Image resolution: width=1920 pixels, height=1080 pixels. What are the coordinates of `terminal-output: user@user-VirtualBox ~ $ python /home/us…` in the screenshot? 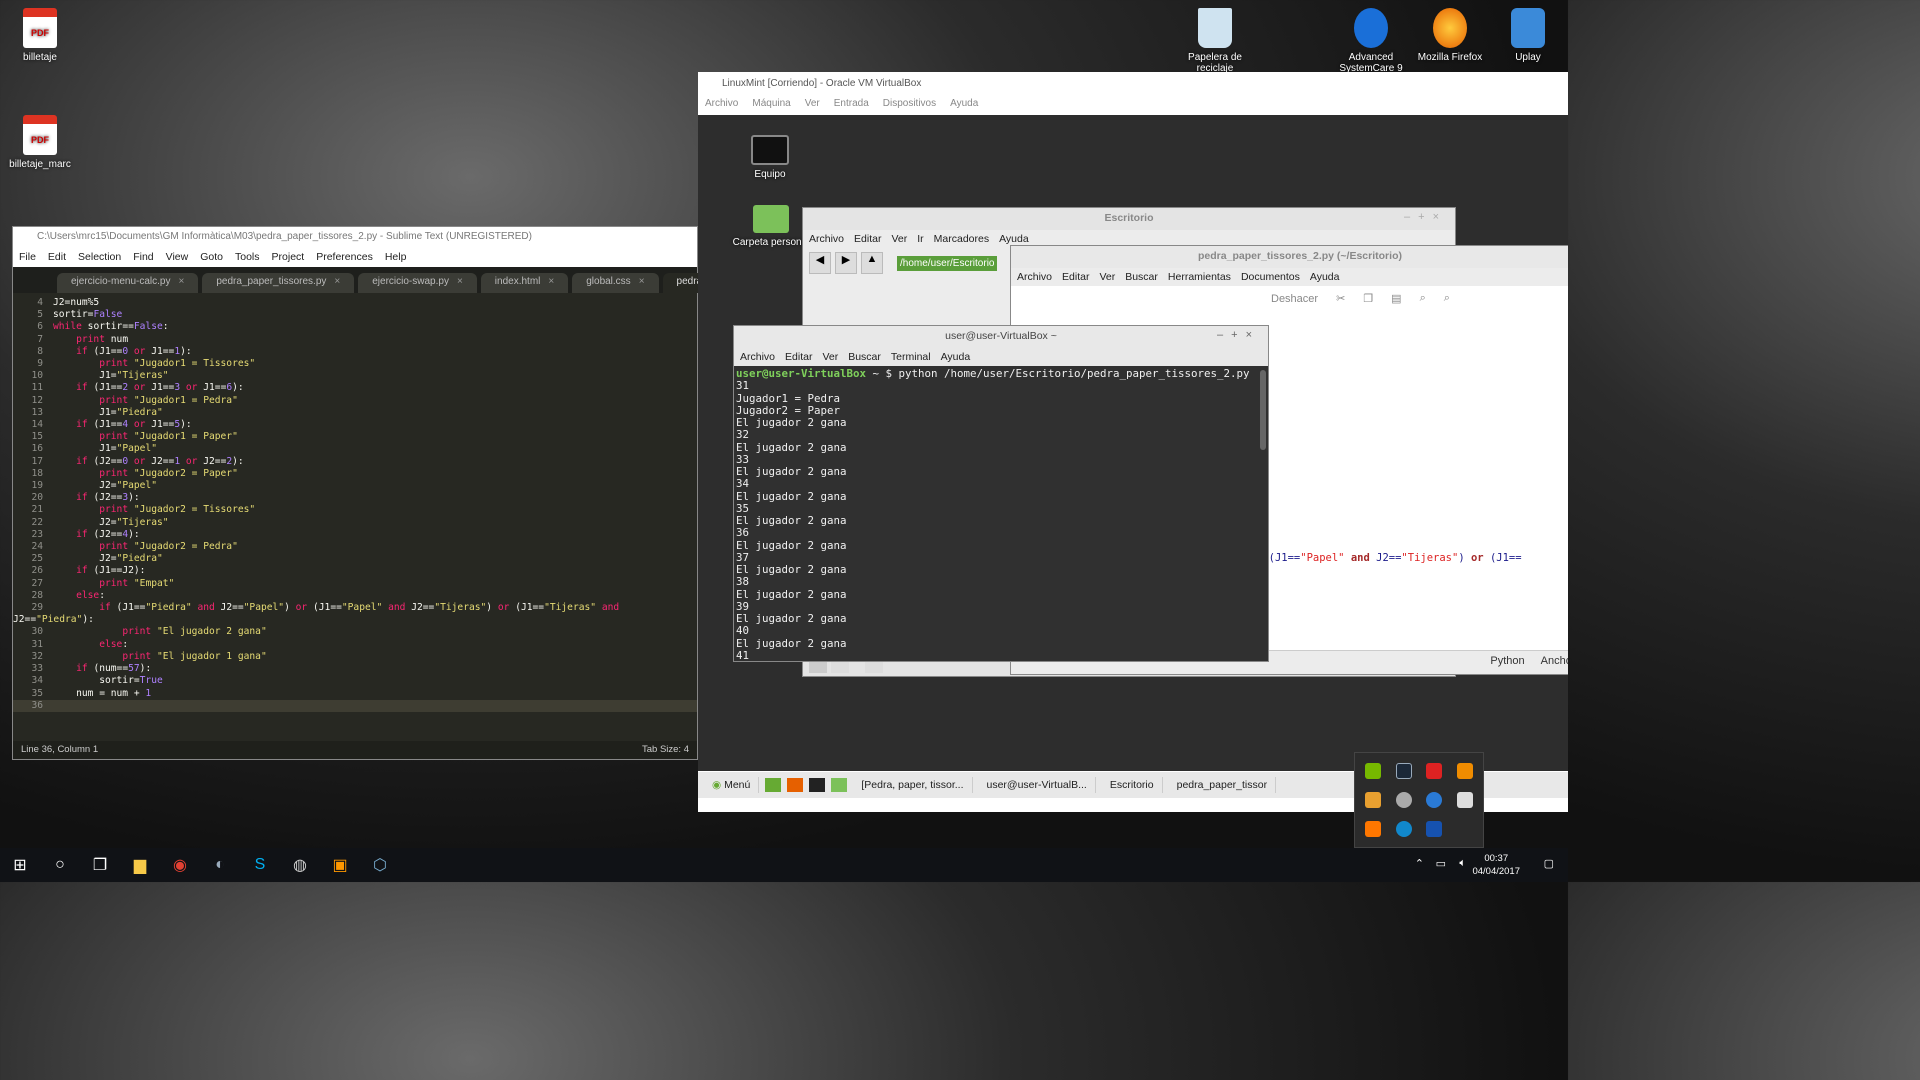 It's located at (1001, 515).